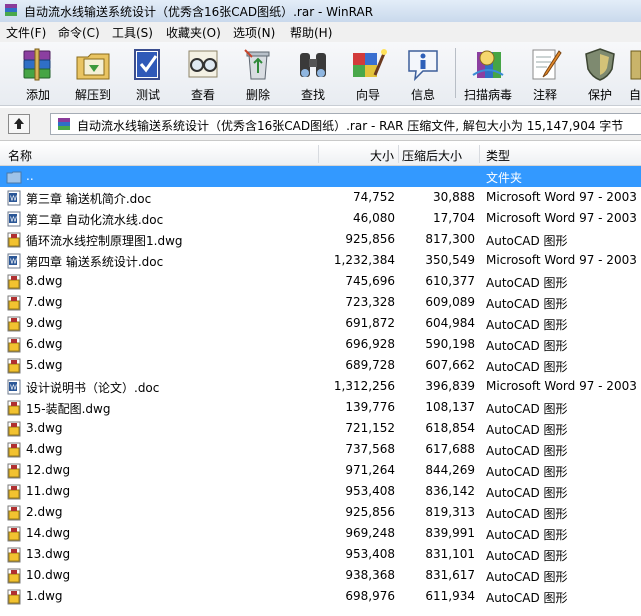  Describe the element at coordinates (422, 95) in the screenshot. I see `info-label: 信息` at that location.